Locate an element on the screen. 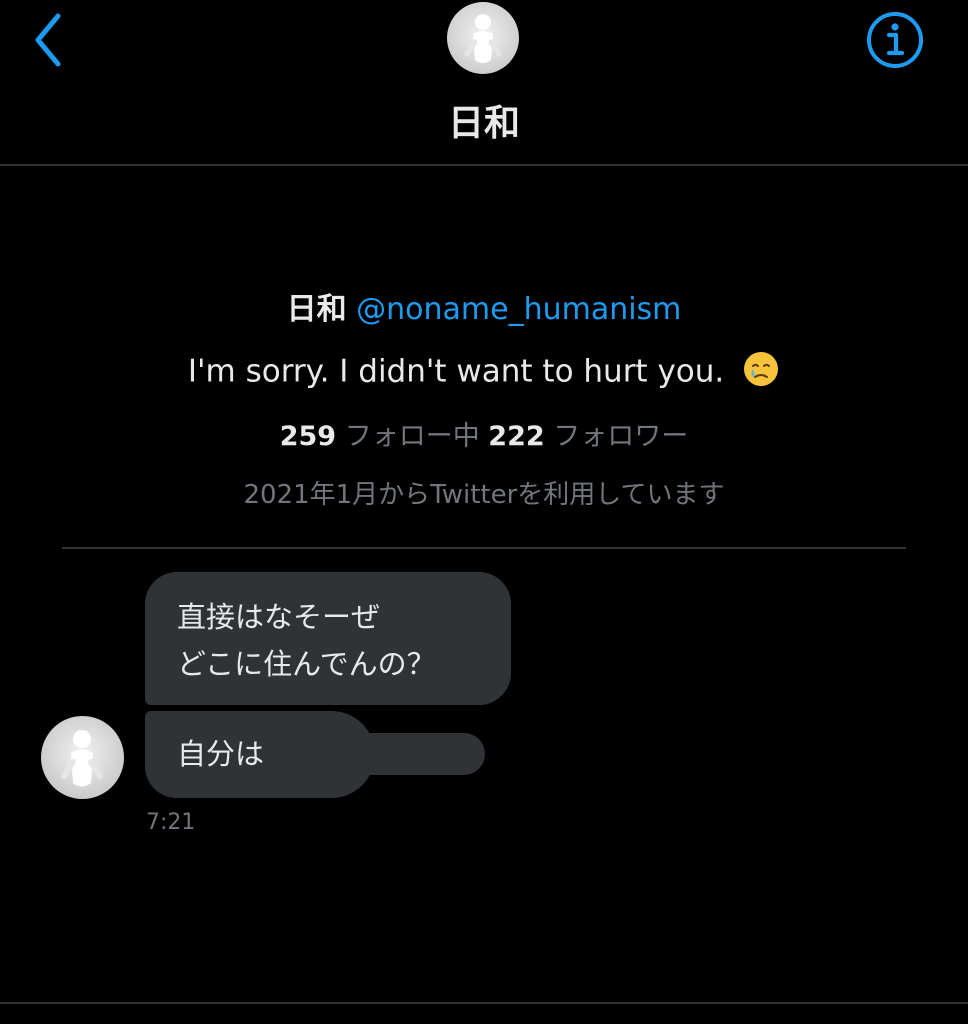  profile-bio: I'm sorry. I didn't want to hurt you. is located at coordinates (484, 373).